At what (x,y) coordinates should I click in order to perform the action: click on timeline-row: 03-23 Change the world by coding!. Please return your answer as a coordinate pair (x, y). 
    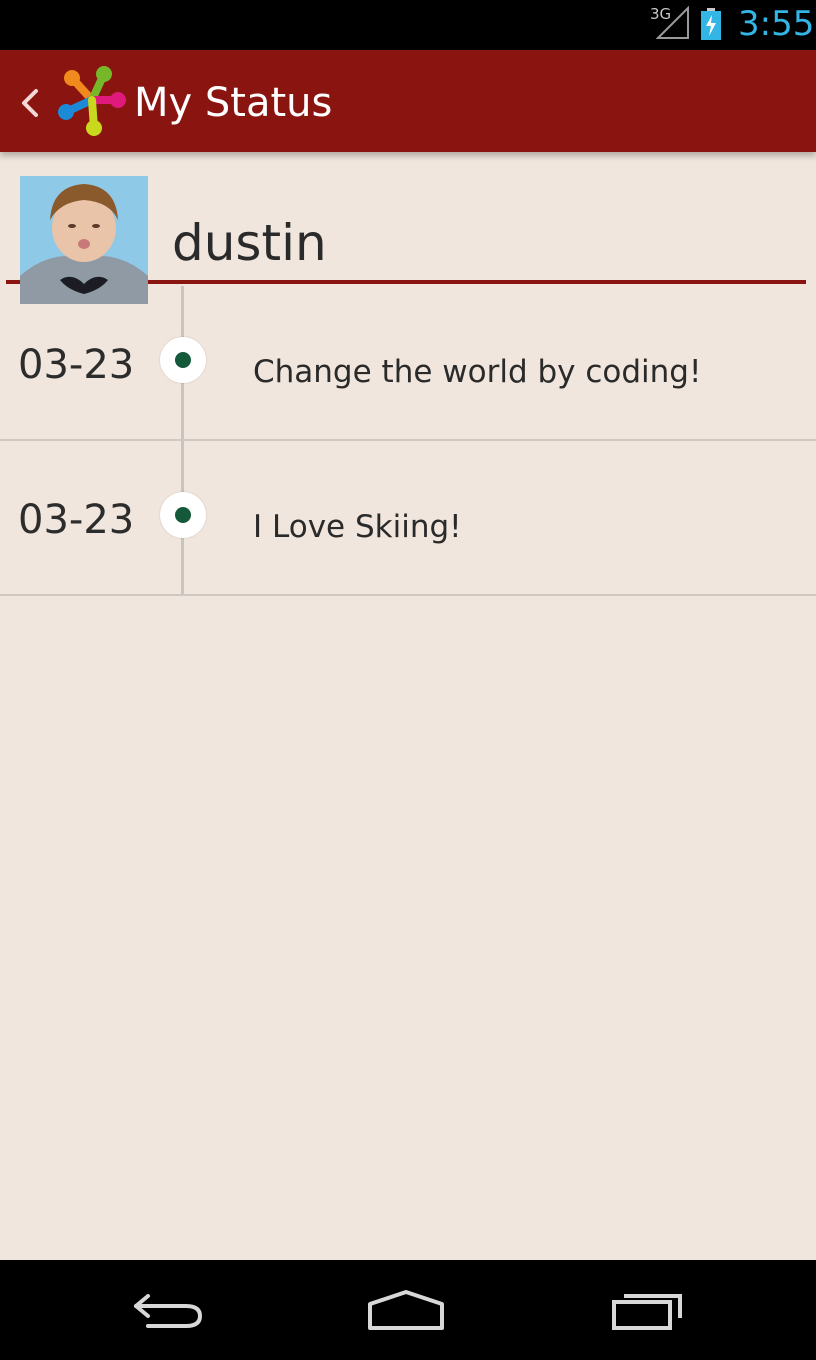
    Looking at the image, I should click on (408, 363).